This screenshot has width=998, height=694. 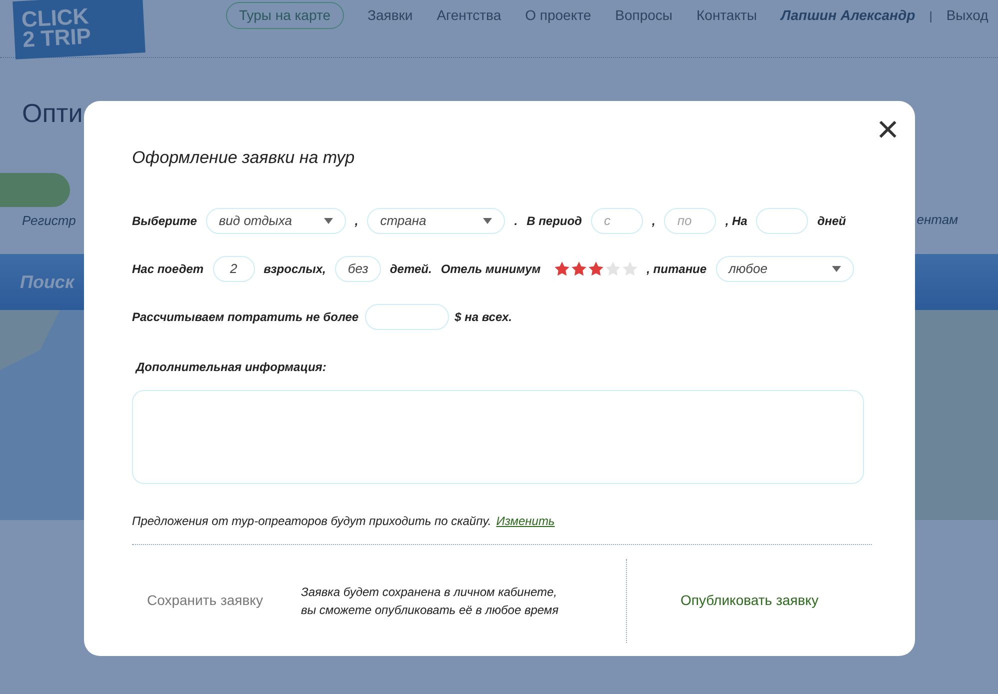 What do you see at coordinates (35, 189) in the screenshot?
I see `promo-illustration` at bounding box center [35, 189].